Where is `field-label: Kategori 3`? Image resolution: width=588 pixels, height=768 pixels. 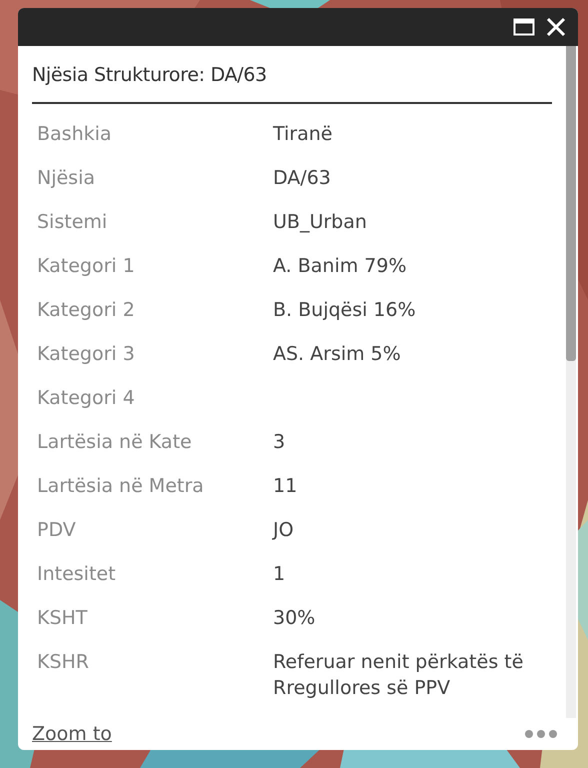 field-label: Kategori 3 is located at coordinates (86, 354).